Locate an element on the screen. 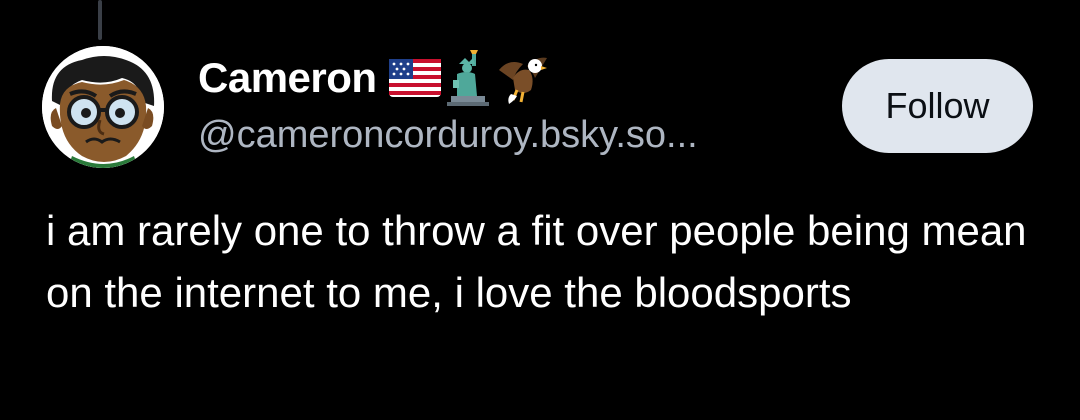 The height and width of the screenshot is (420, 1080). follow-button: Follow is located at coordinates (937, 106).